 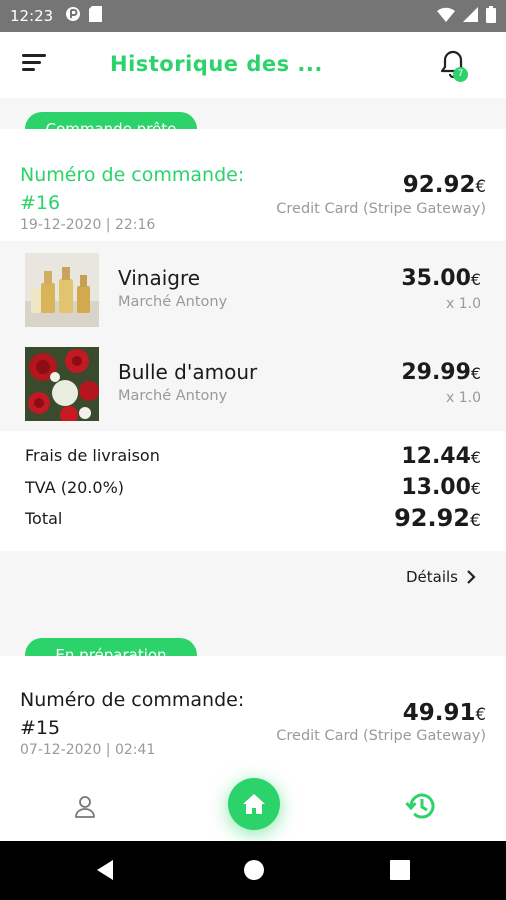 I want to click on product-name: Vinaigre, so click(x=159, y=278).